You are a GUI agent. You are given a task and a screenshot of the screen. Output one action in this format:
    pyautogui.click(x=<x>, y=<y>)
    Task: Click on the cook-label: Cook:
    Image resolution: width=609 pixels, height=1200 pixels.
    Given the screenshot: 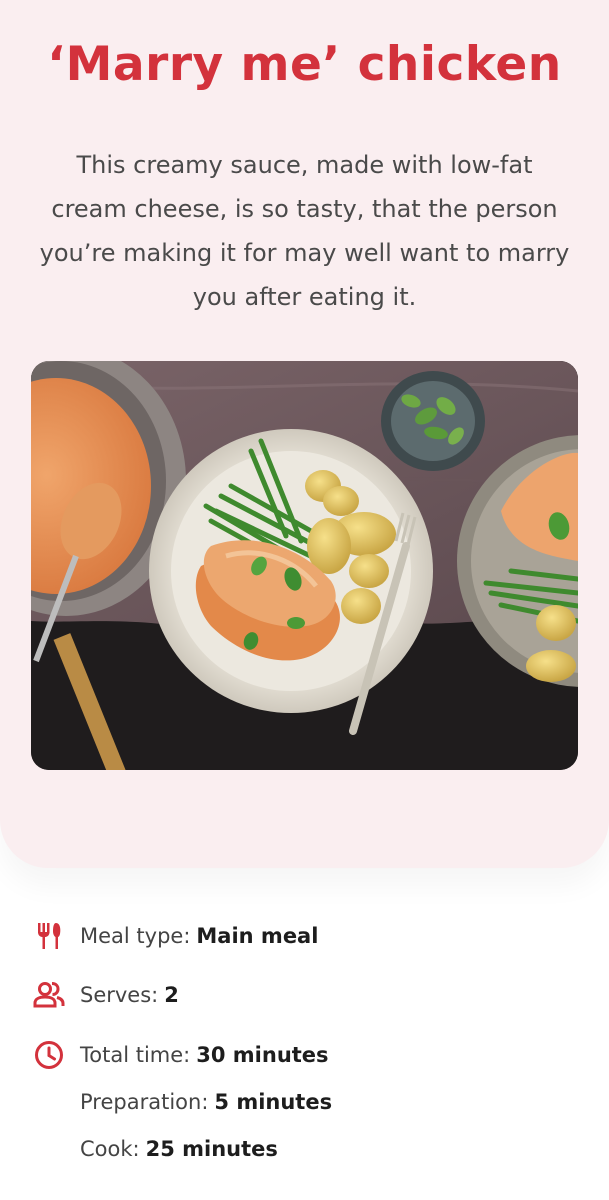 What is the action you would take?
    pyautogui.click(x=110, y=1149)
    